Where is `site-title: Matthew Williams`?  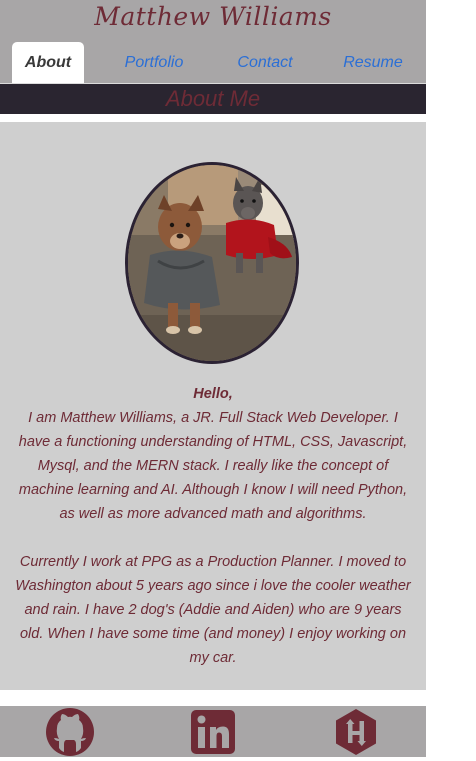 site-title: Matthew Williams is located at coordinates (213, 16).